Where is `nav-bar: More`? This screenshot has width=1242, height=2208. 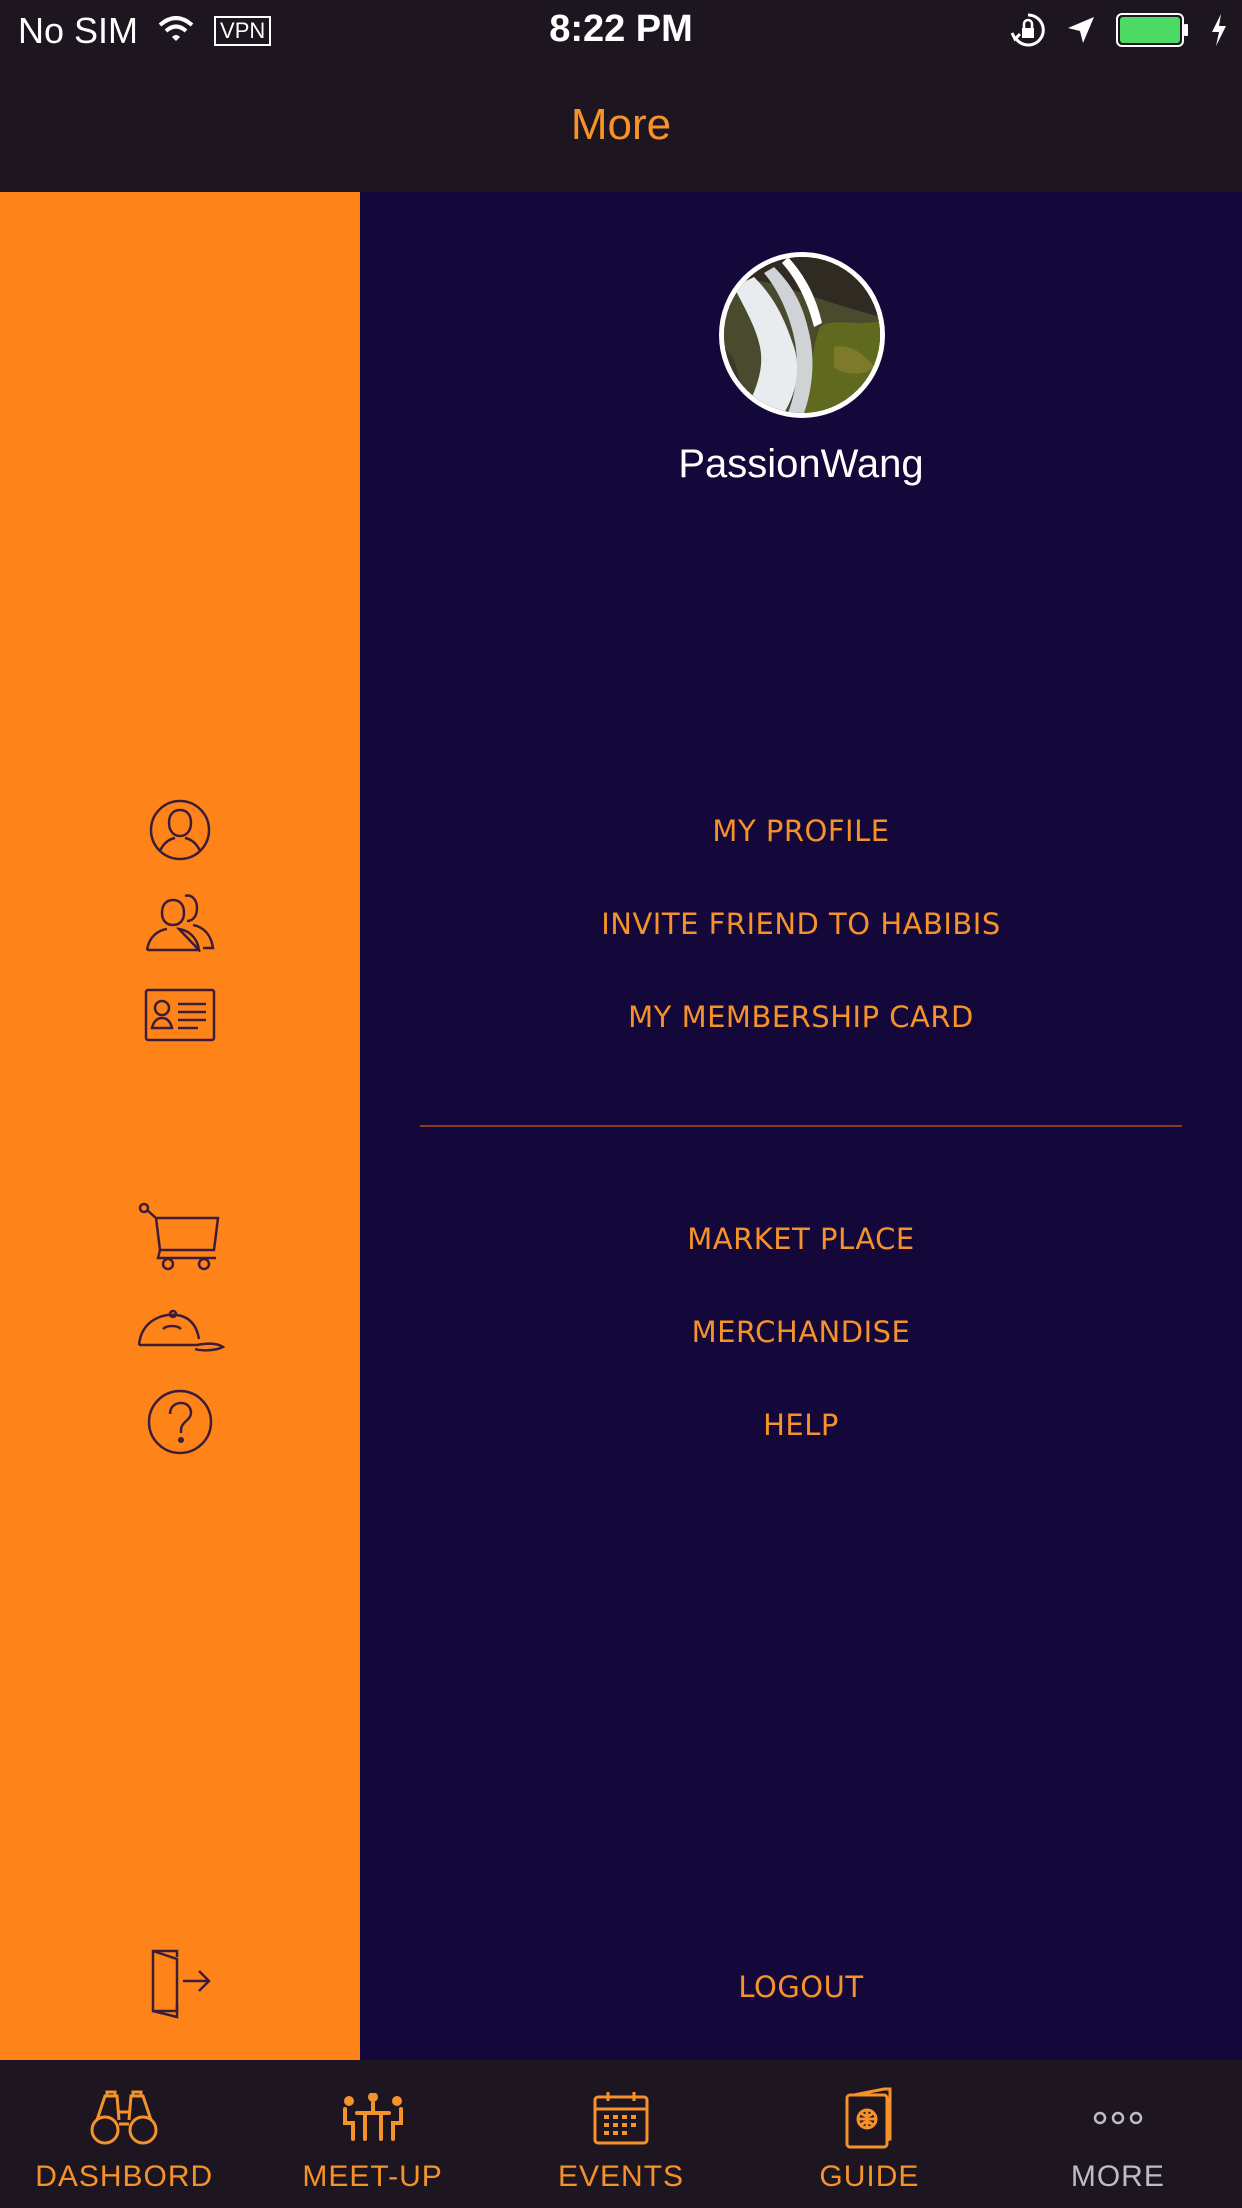 nav-bar: More is located at coordinates (621, 127).